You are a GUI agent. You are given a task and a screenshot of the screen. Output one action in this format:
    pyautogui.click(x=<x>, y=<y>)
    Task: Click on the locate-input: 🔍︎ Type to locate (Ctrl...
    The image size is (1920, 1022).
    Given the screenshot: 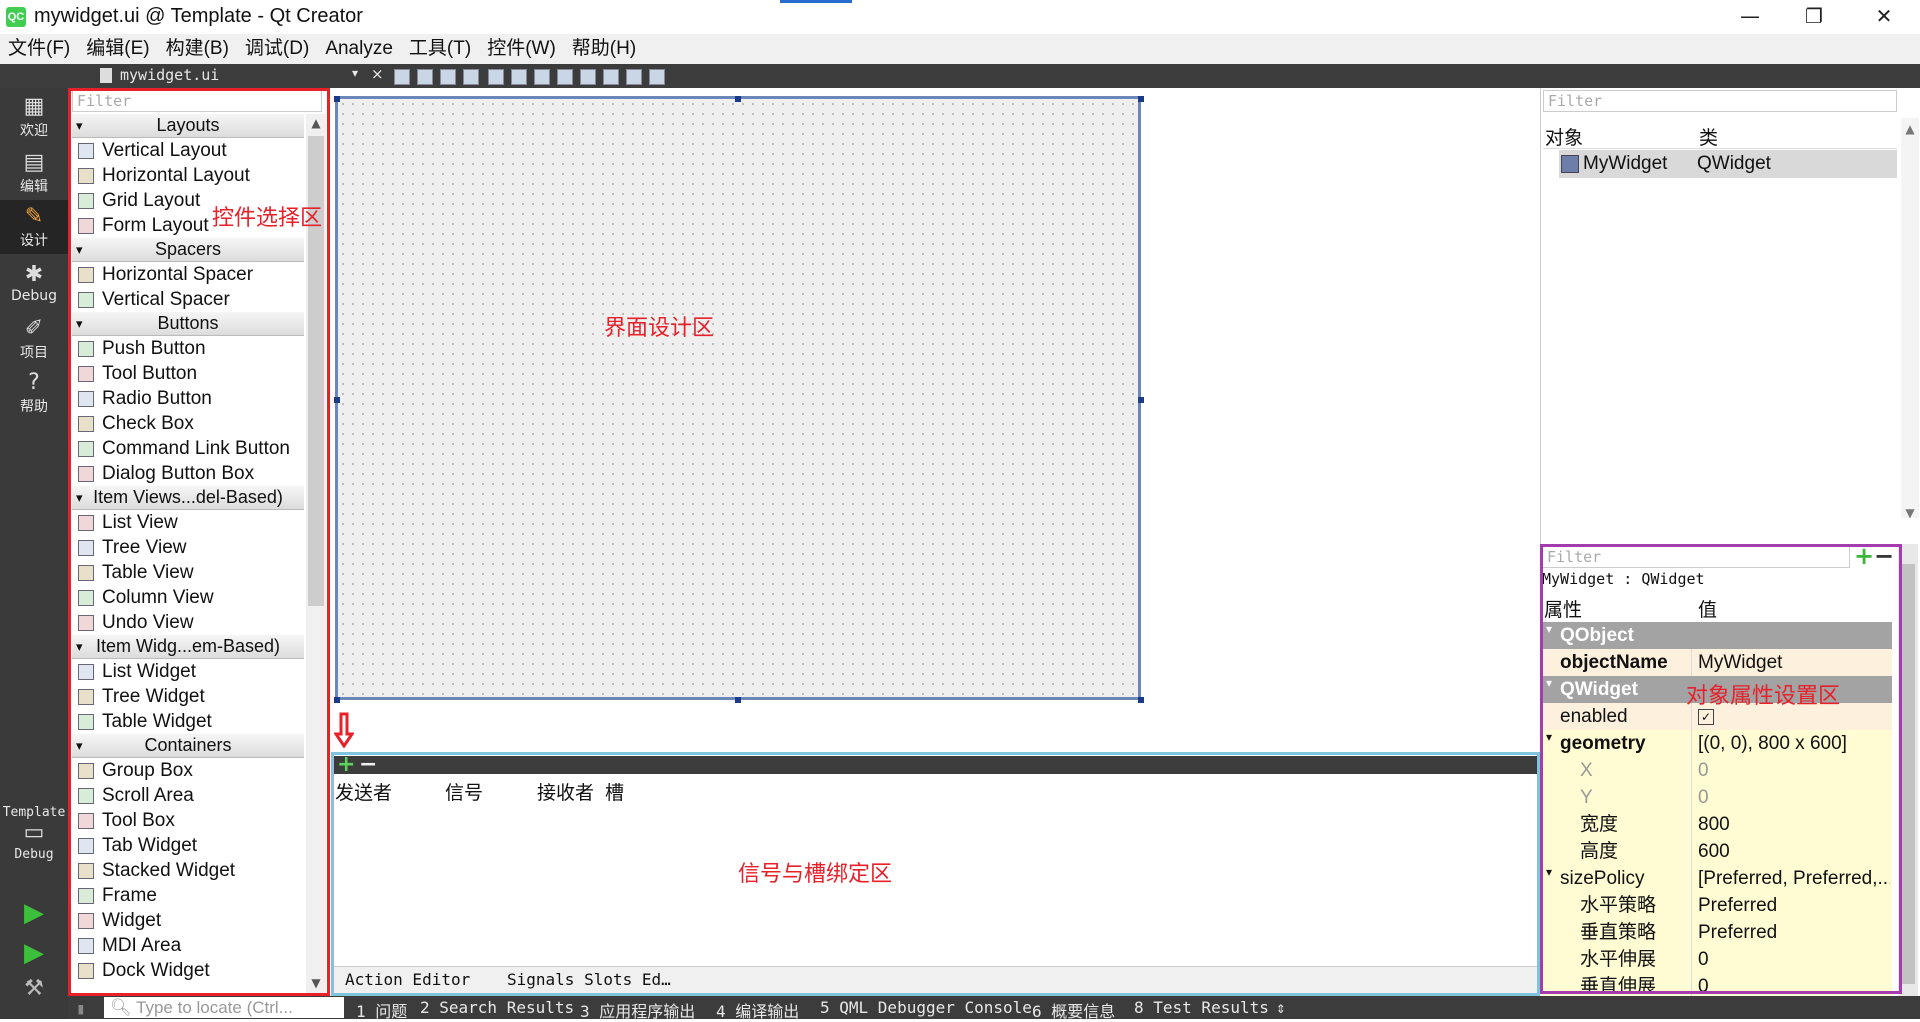 What is the action you would take?
    pyautogui.click(x=224, y=1007)
    